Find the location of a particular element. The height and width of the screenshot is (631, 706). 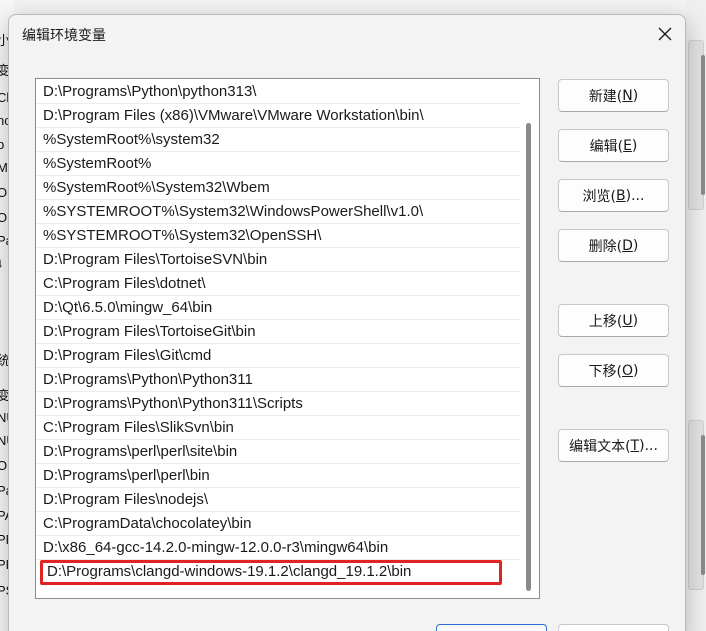

new-button-label-end: ) is located at coordinates (635, 95).